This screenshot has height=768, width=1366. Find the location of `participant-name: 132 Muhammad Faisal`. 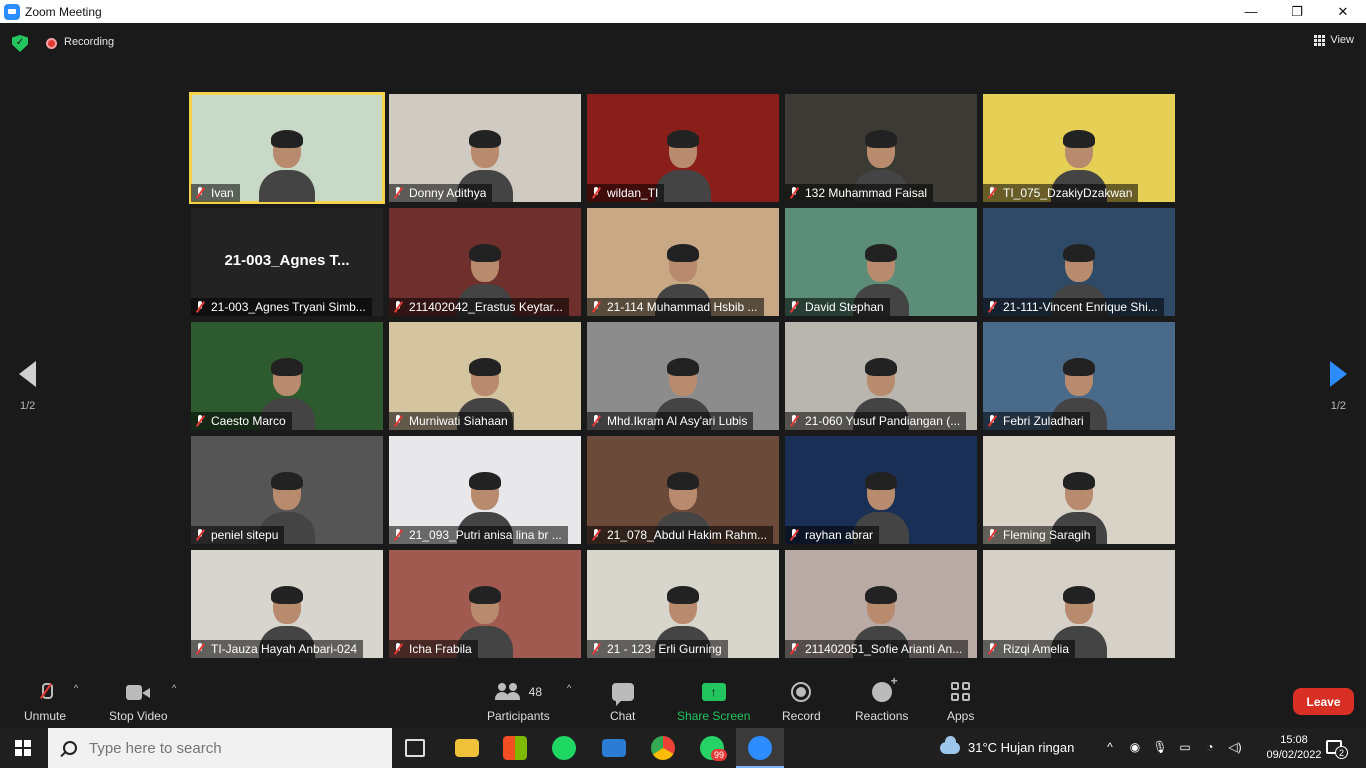

participant-name: 132 Muhammad Faisal is located at coordinates (866, 193).